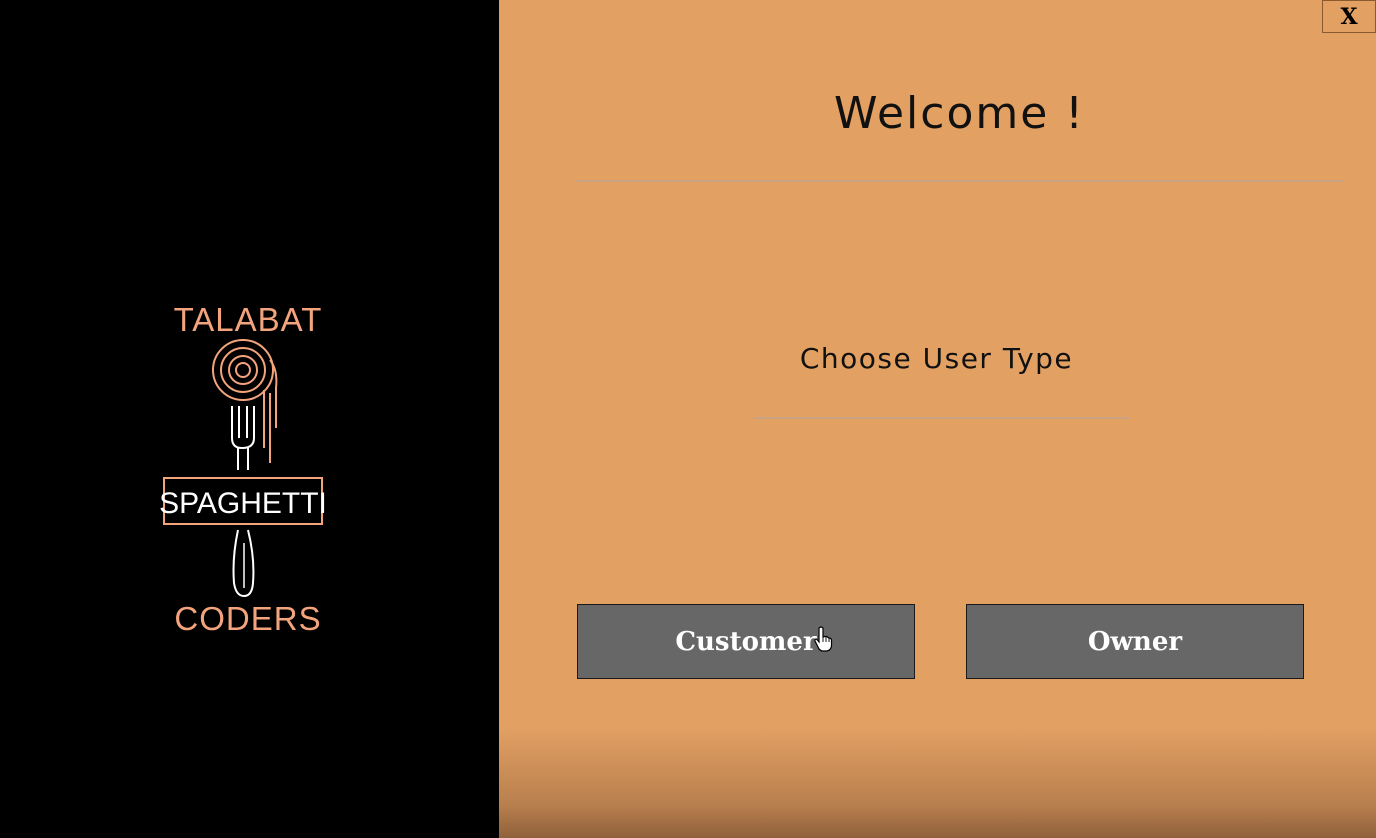 This screenshot has height=838, width=1376. Describe the element at coordinates (243, 503) in the screenshot. I see `logo-text-middle: SPAGHETTI` at that location.